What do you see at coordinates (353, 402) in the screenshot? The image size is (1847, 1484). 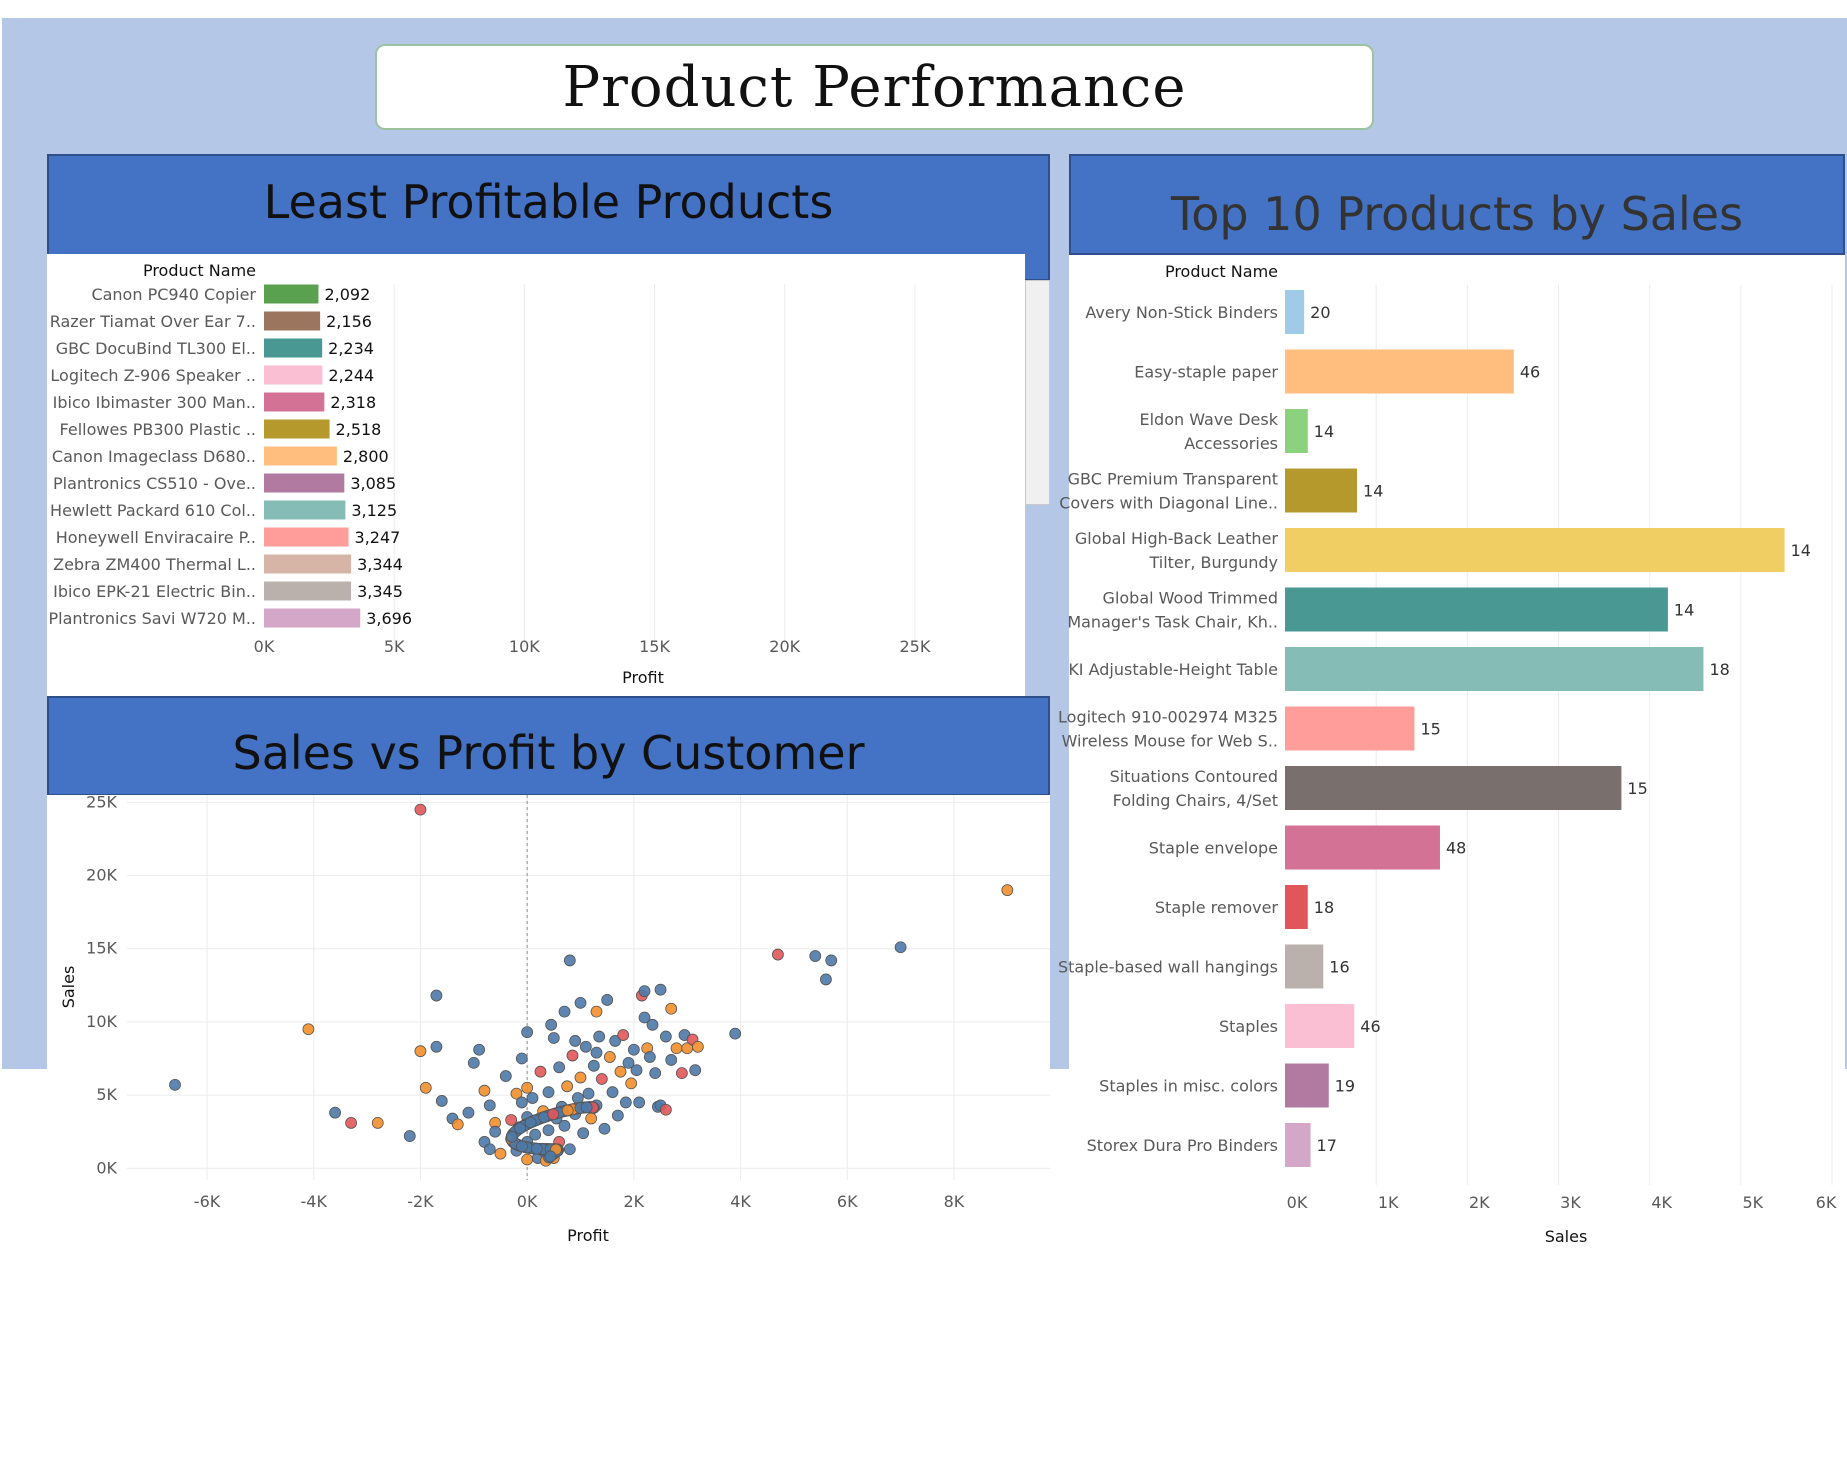 I see `bar-value-label: 2,318` at bounding box center [353, 402].